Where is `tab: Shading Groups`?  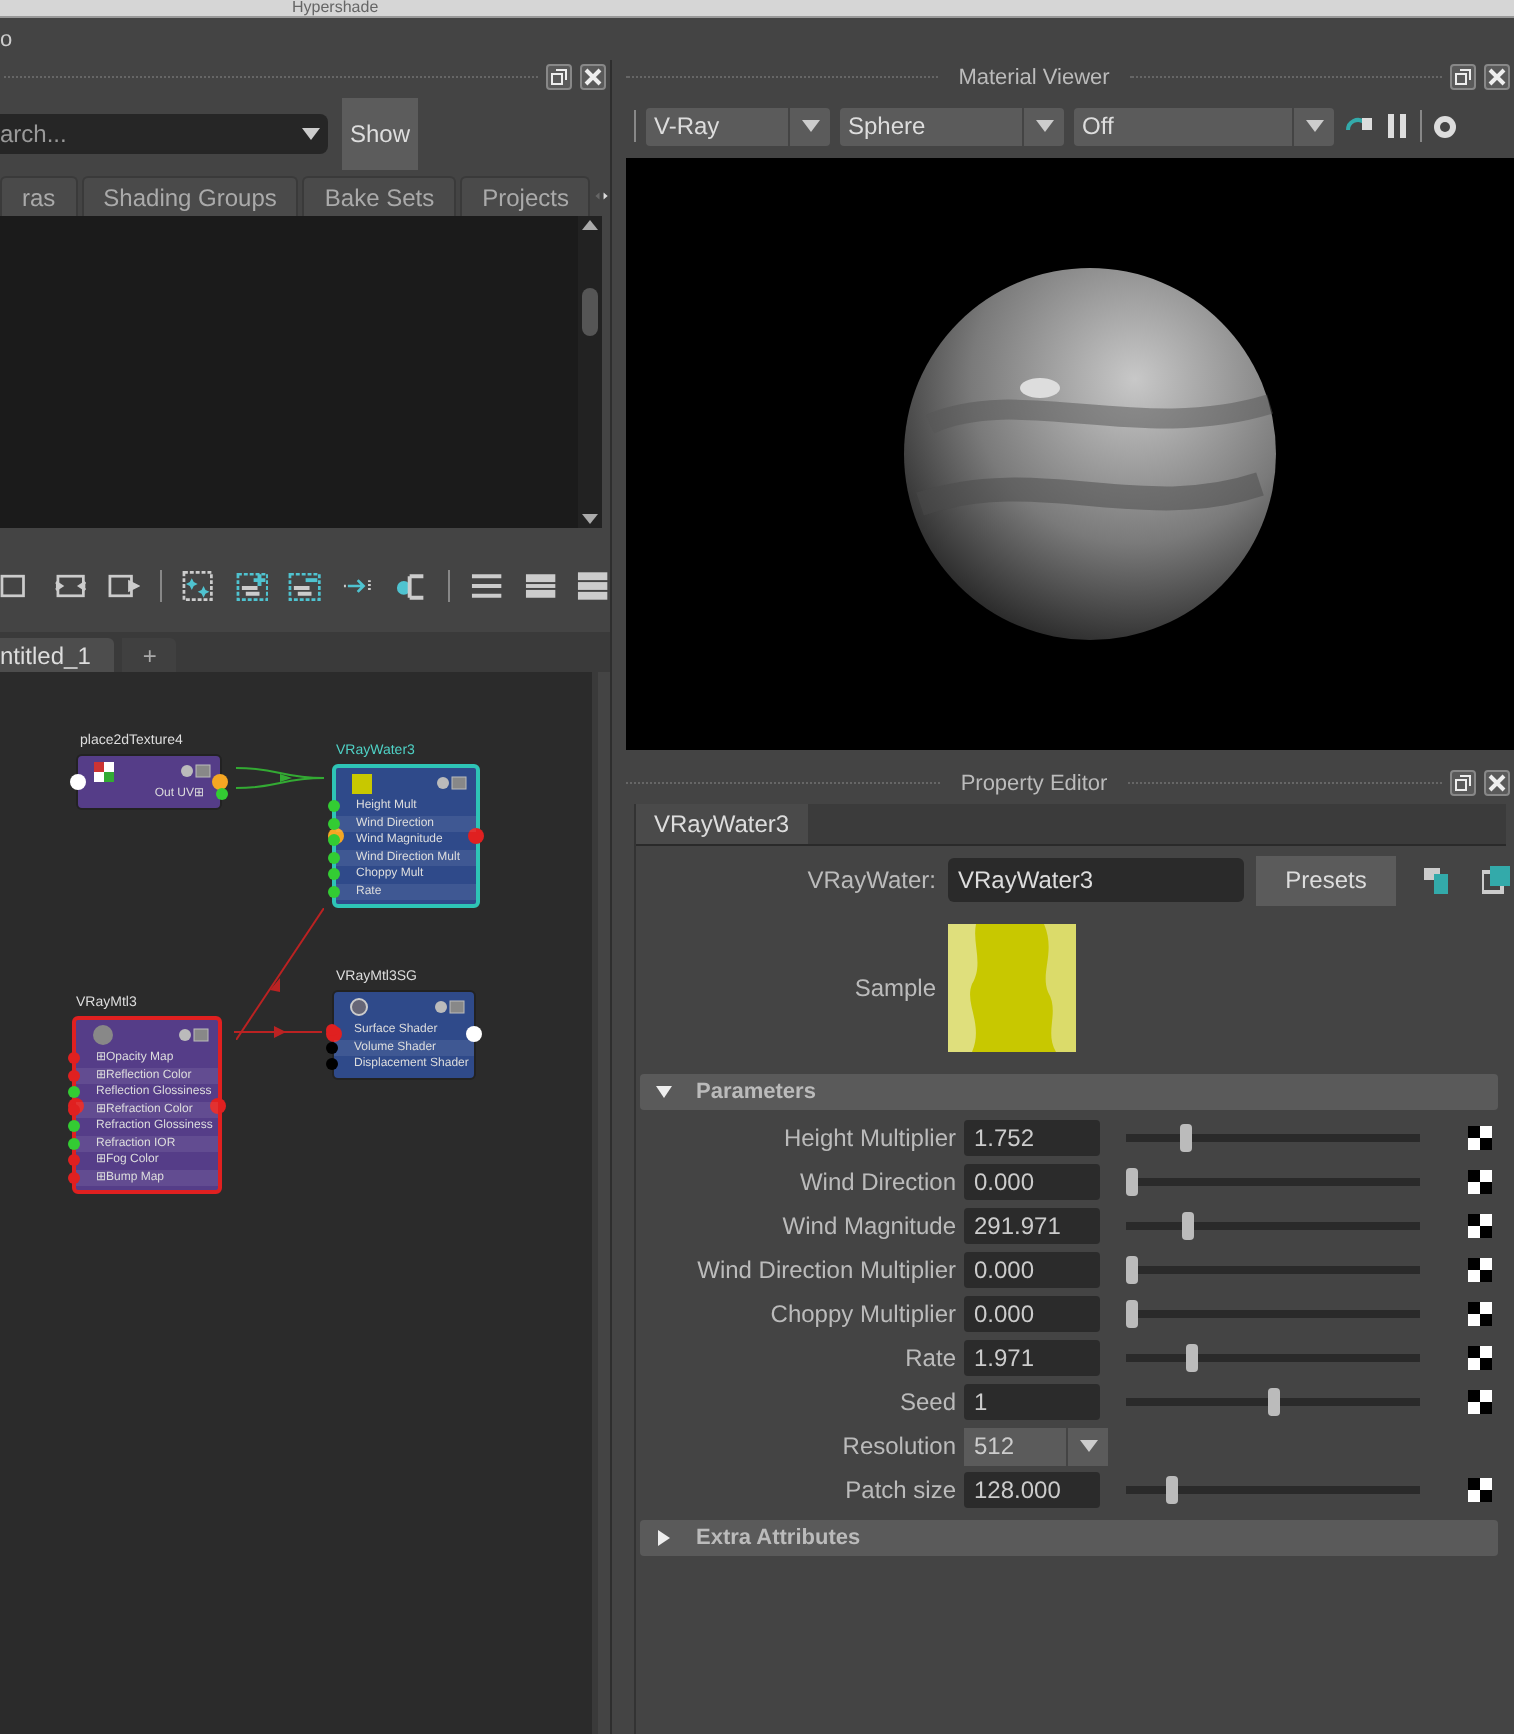
tab: Shading Groups is located at coordinates (190, 196).